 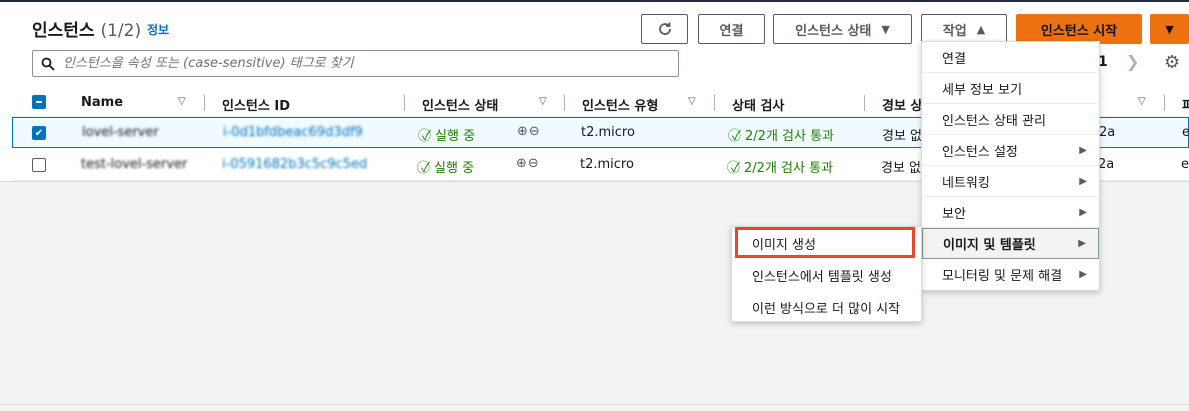 I want to click on instance-name: lovel-server, so click(x=120, y=132).